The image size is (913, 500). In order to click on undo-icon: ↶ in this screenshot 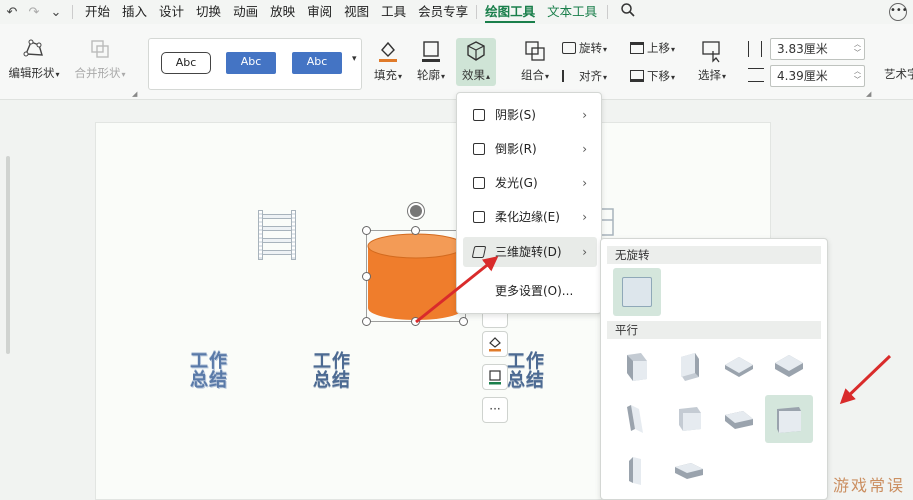, I will do `click(12, 12)`.